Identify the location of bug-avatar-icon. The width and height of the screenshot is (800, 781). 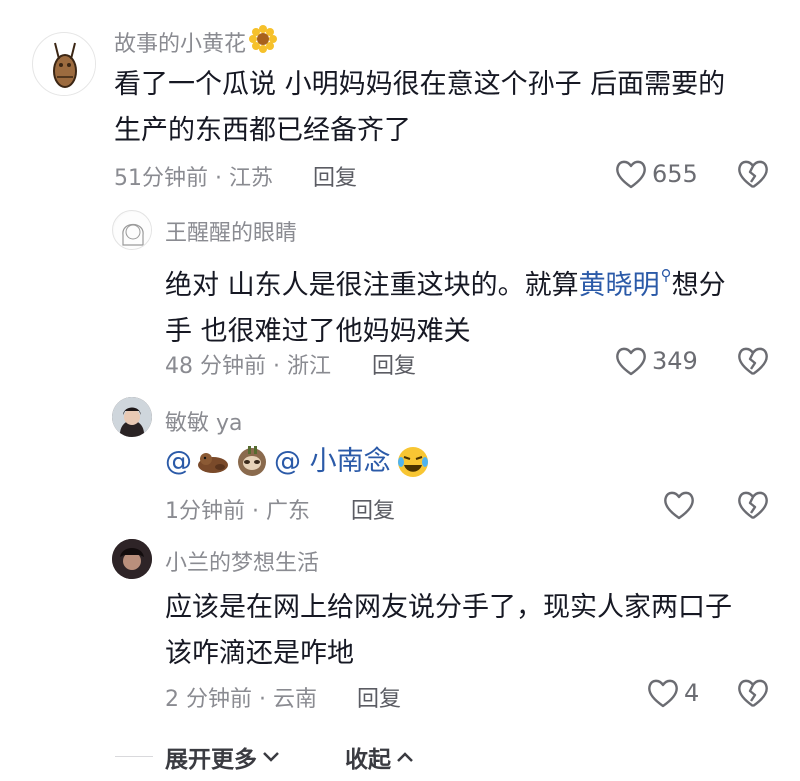
(64, 64).